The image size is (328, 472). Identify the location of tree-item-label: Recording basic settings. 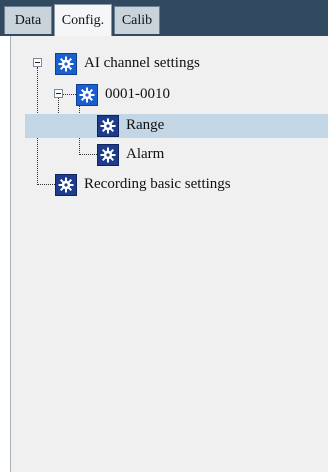
(157, 184).